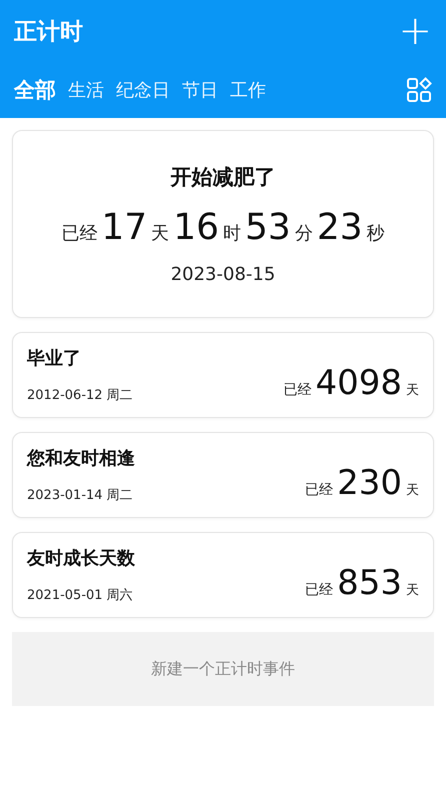 The height and width of the screenshot is (796, 446). I want to click on event-title: 开始减肥了, so click(223, 177).